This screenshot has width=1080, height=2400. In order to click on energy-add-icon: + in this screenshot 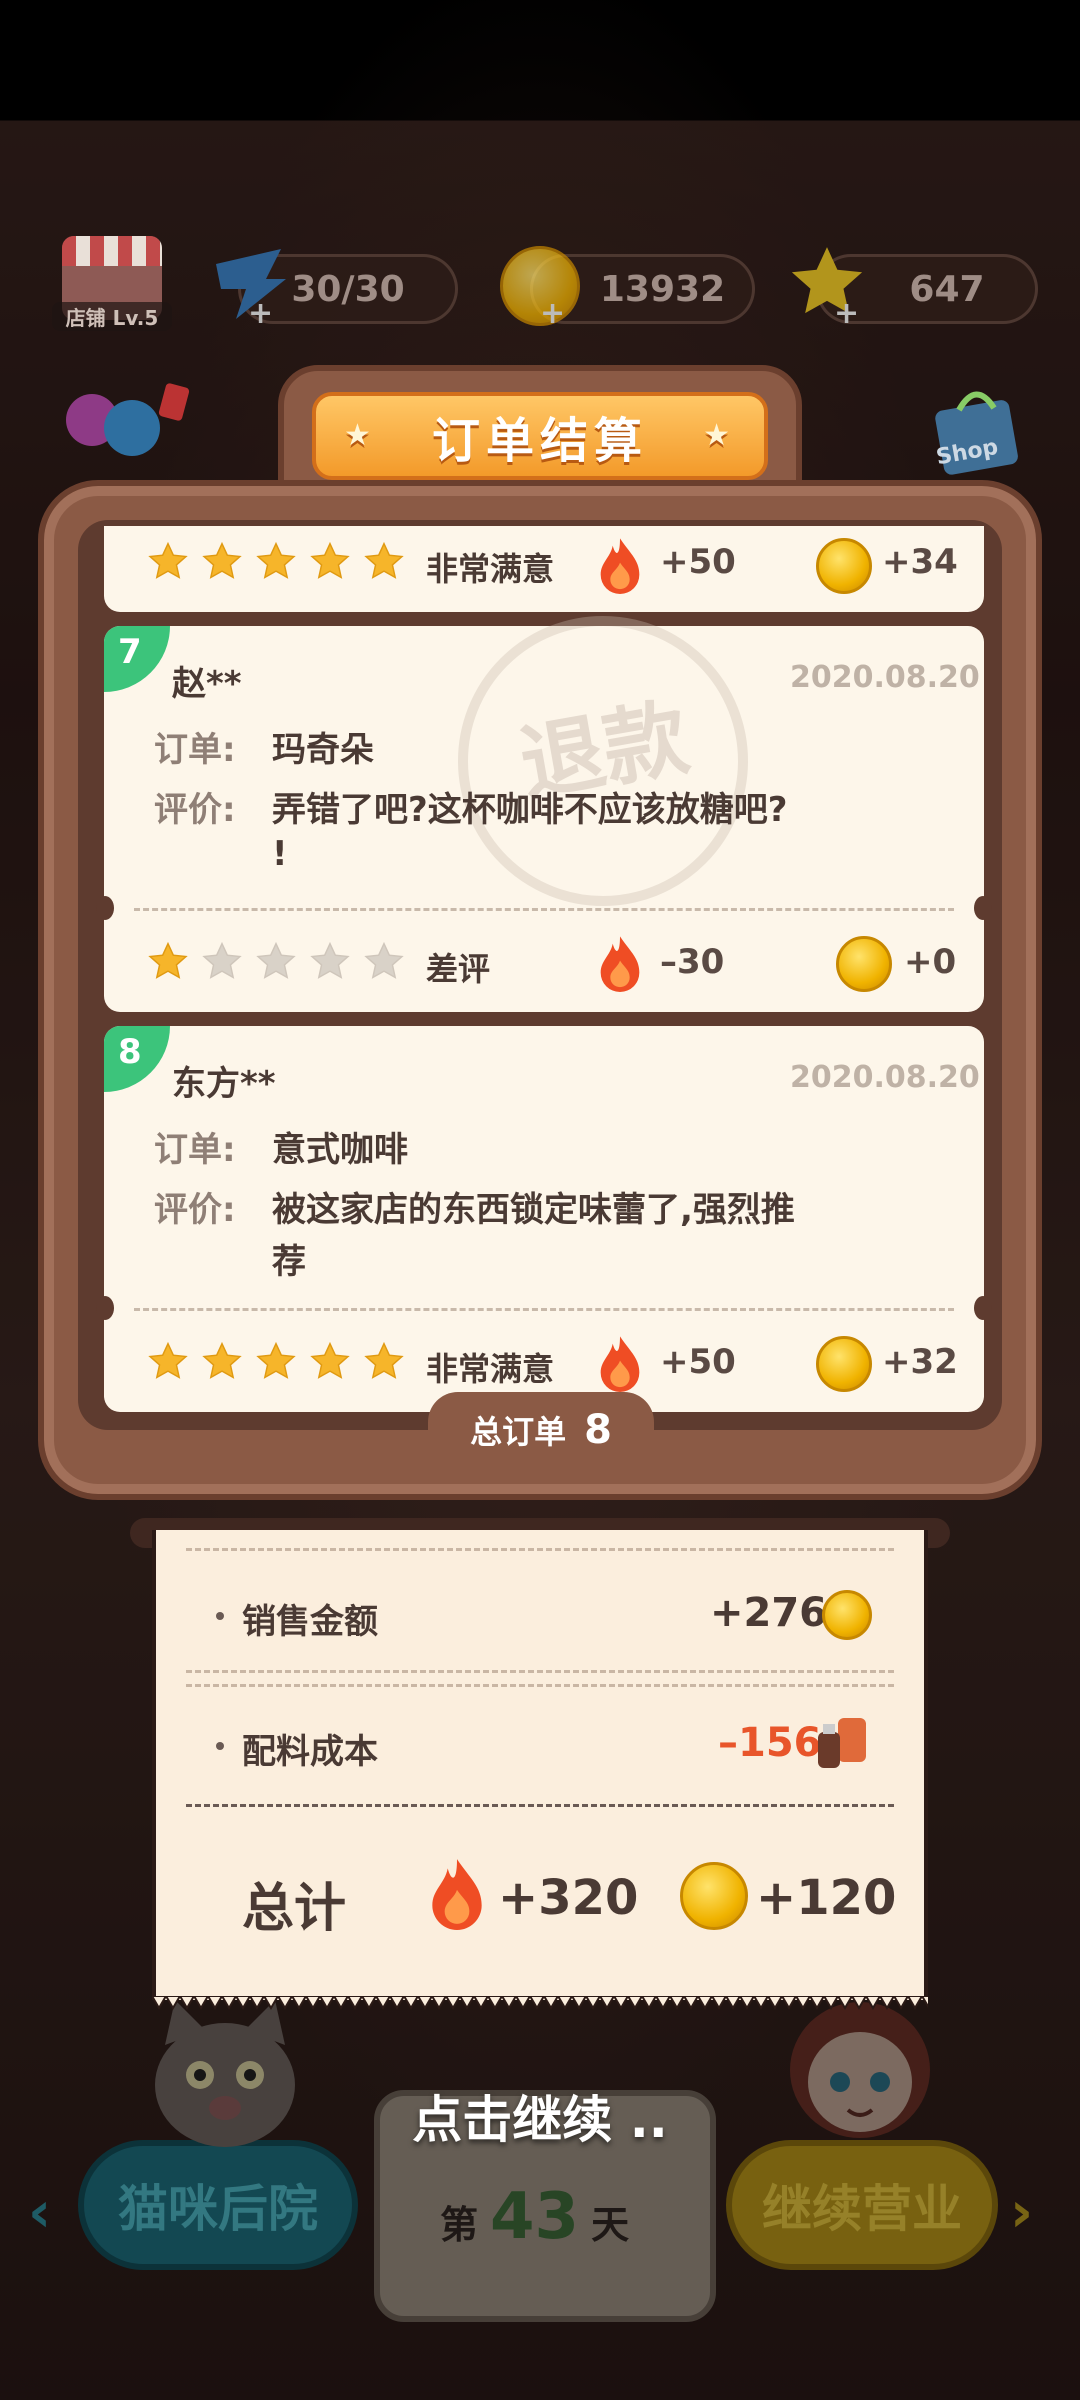, I will do `click(260, 313)`.